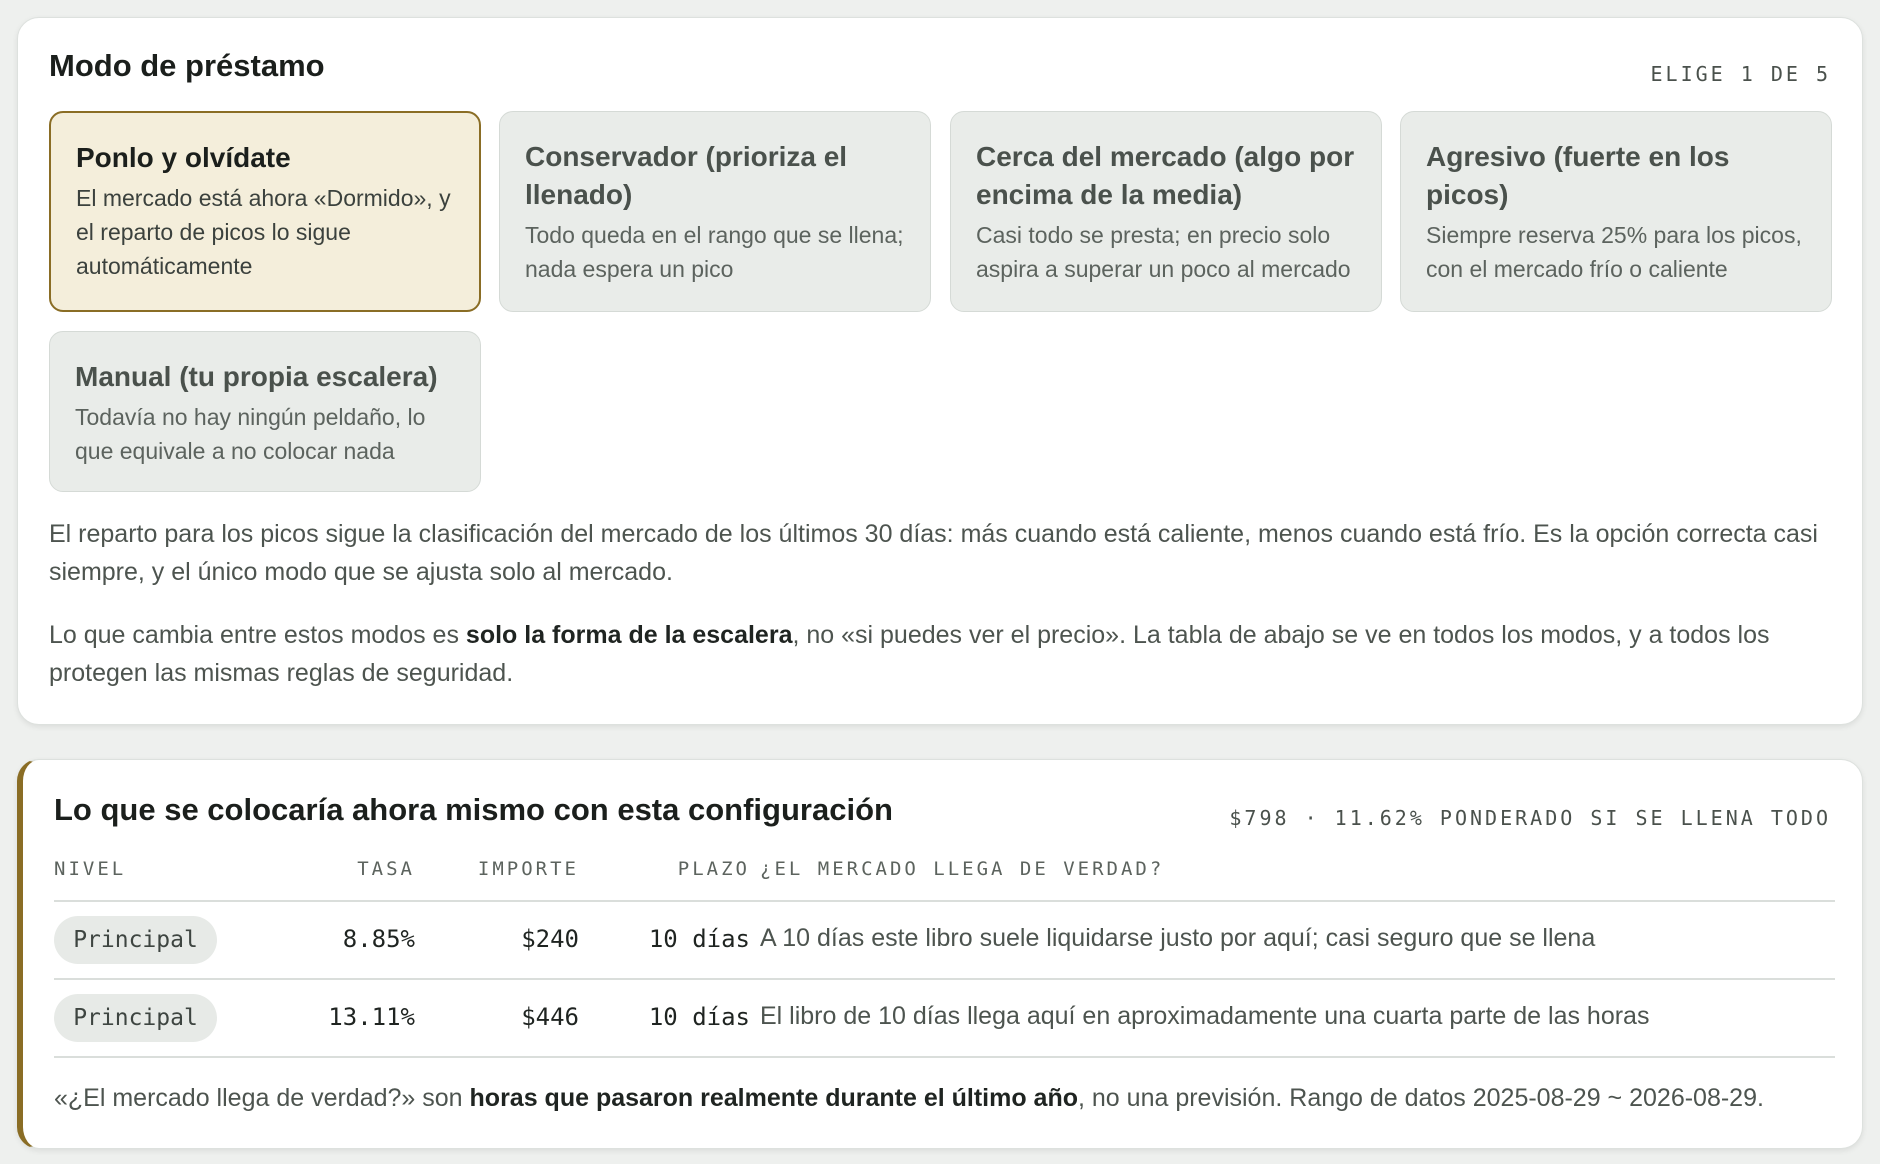 The height and width of the screenshot is (1164, 1880). I want to click on column-header-level: NIVEL, so click(90, 869).